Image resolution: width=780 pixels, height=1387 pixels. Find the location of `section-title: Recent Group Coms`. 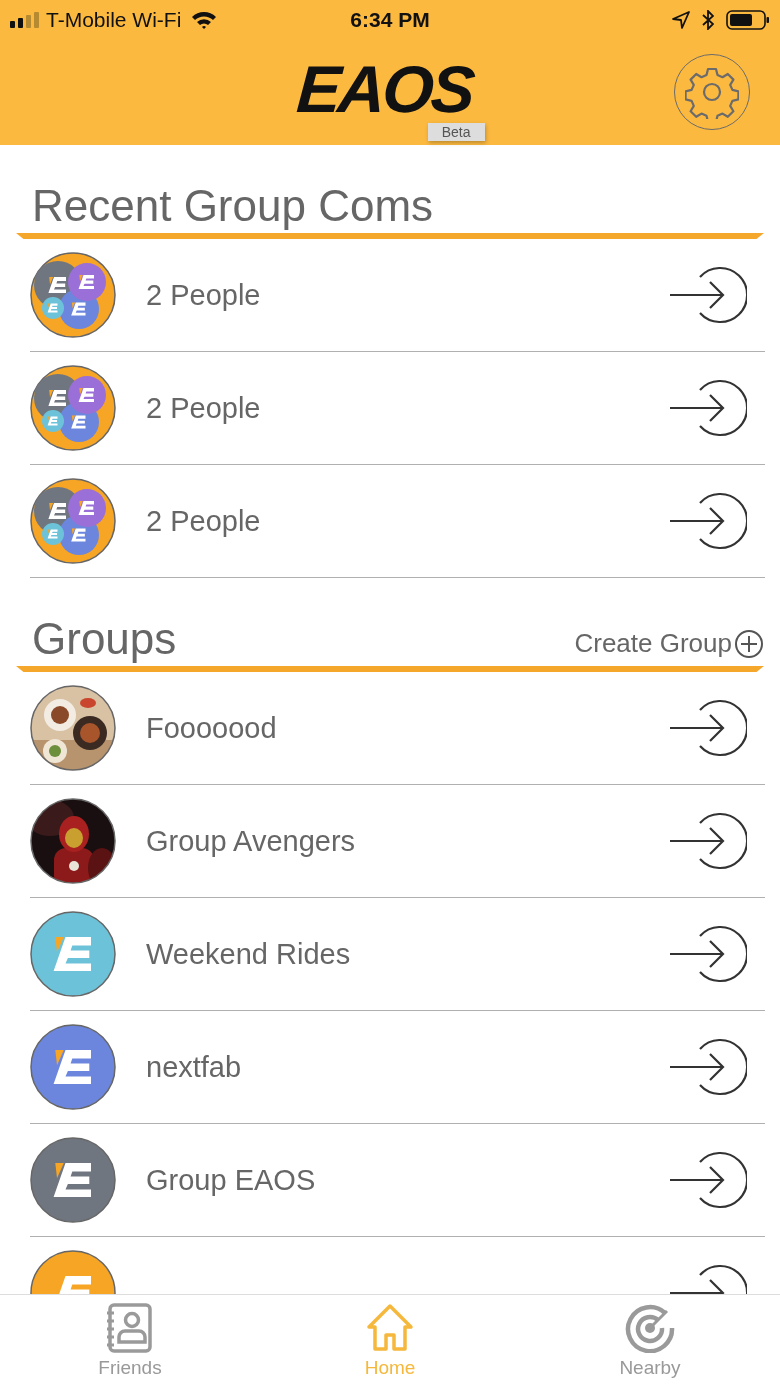

section-title: Recent Group Coms is located at coordinates (233, 206).